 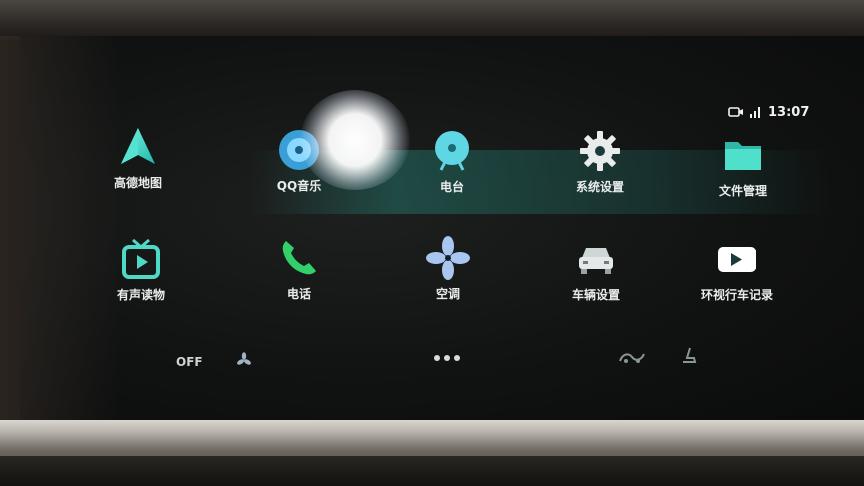 I want to click on video-camera-icon, so click(x=737, y=259).